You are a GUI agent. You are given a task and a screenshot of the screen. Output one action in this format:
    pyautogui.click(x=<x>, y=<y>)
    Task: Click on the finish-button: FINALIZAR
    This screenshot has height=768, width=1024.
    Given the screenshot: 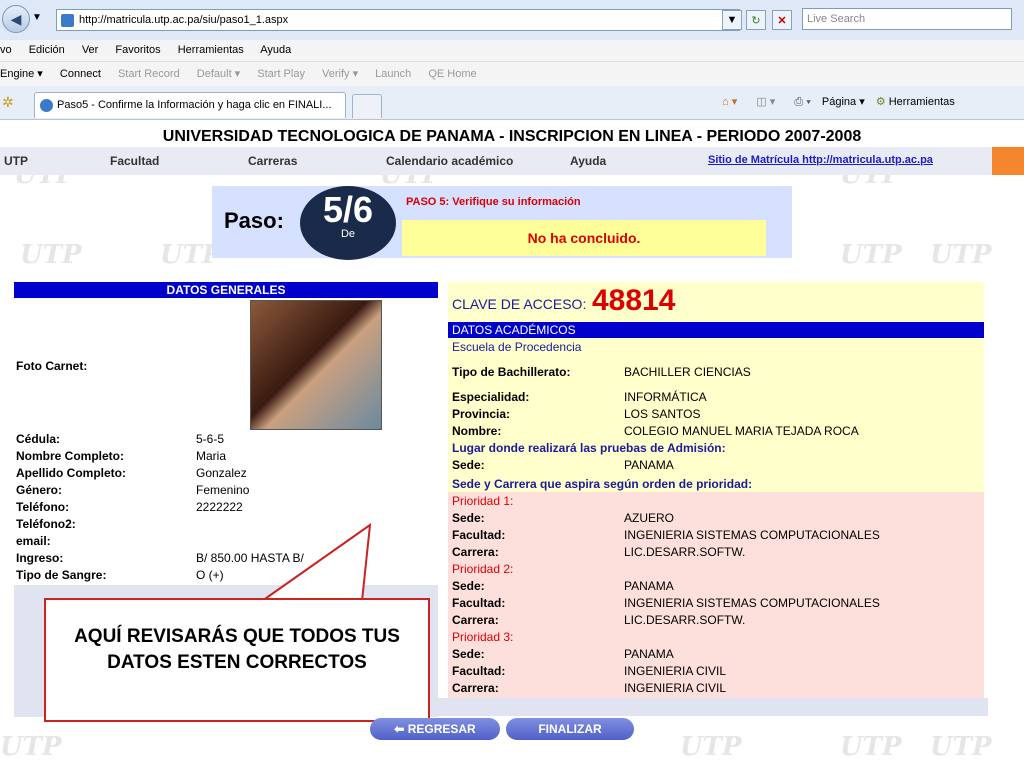 What is the action you would take?
    pyautogui.click(x=570, y=729)
    